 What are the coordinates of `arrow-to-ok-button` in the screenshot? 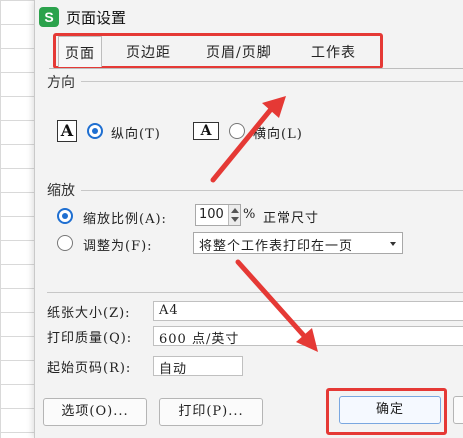 It's located at (276, 305).